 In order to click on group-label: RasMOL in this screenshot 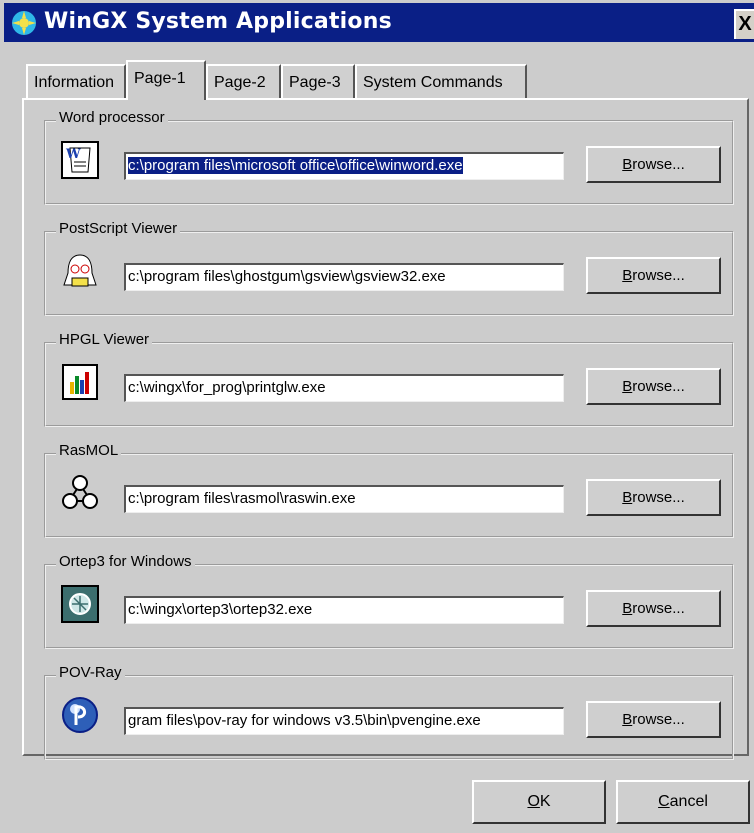, I will do `click(89, 450)`.